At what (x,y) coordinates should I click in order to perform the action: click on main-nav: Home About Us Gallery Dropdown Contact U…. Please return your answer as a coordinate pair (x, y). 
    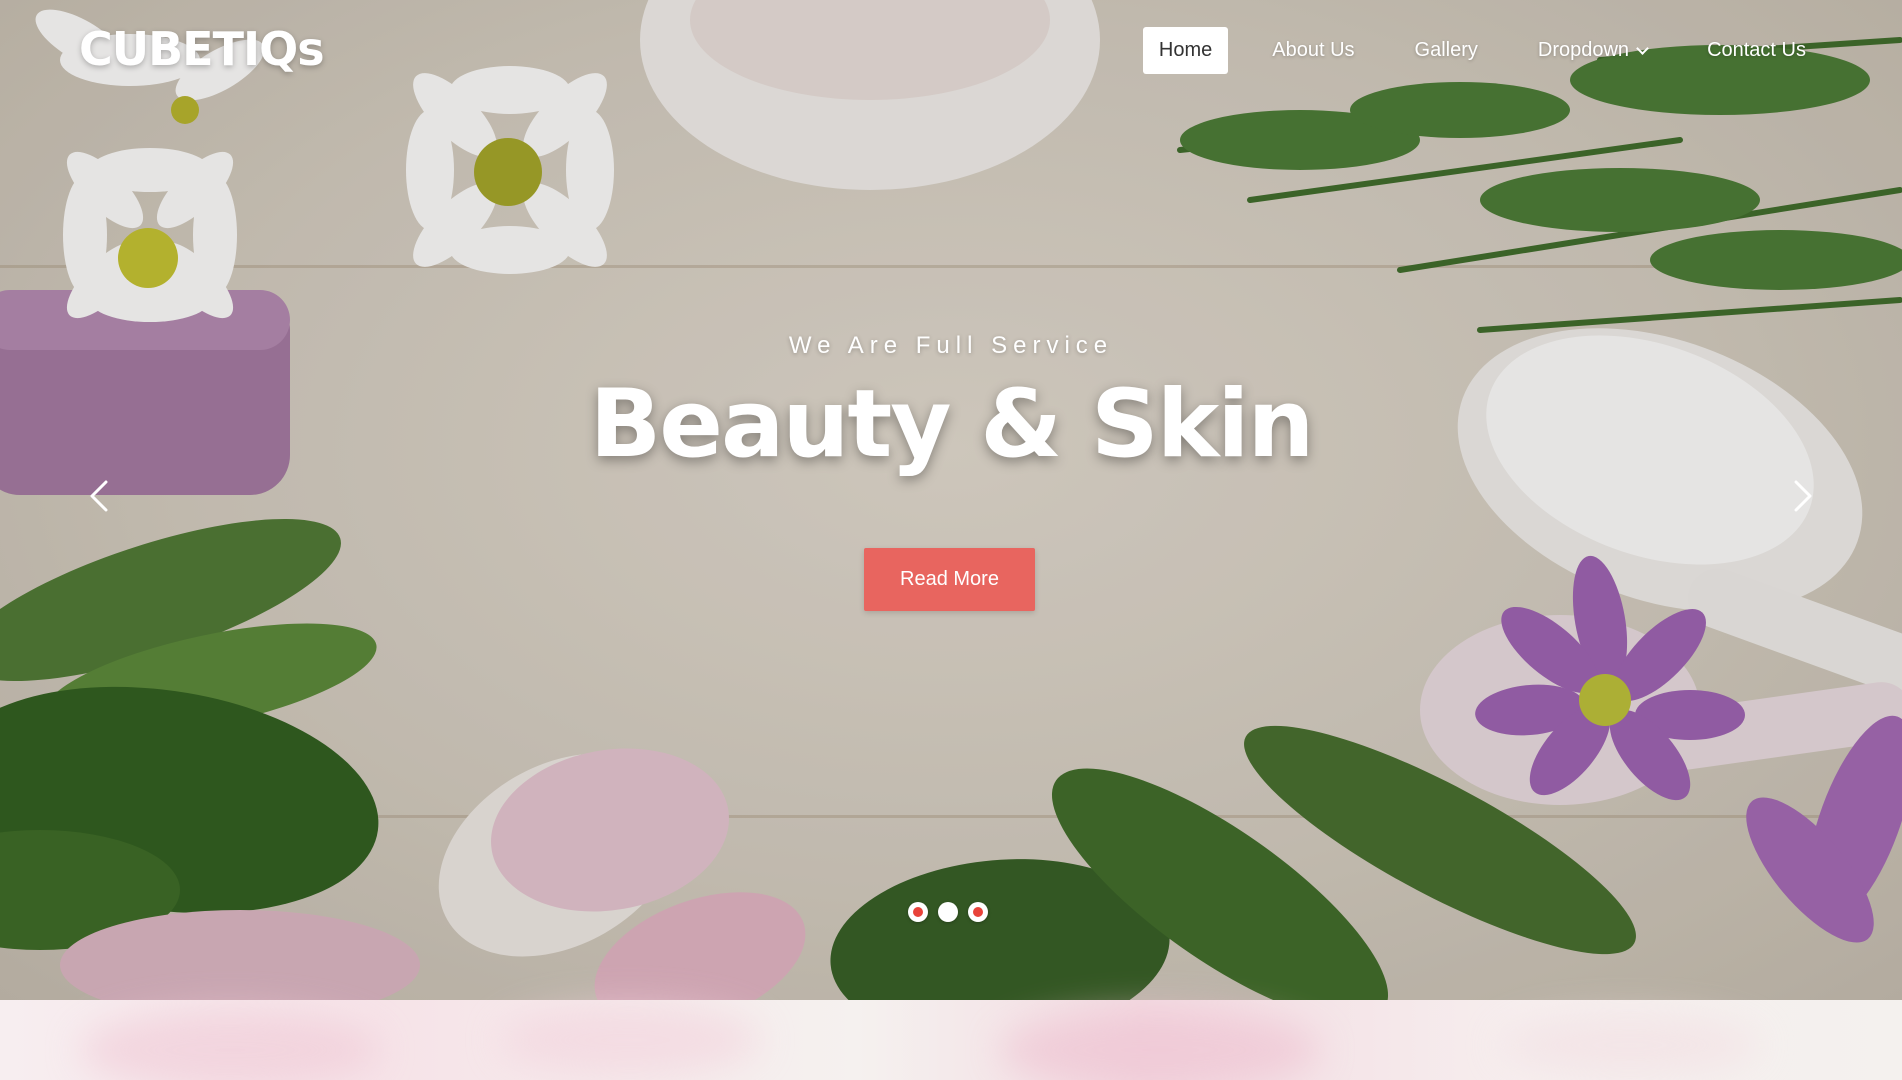
    Looking at the image, I should click on (1482, 50).